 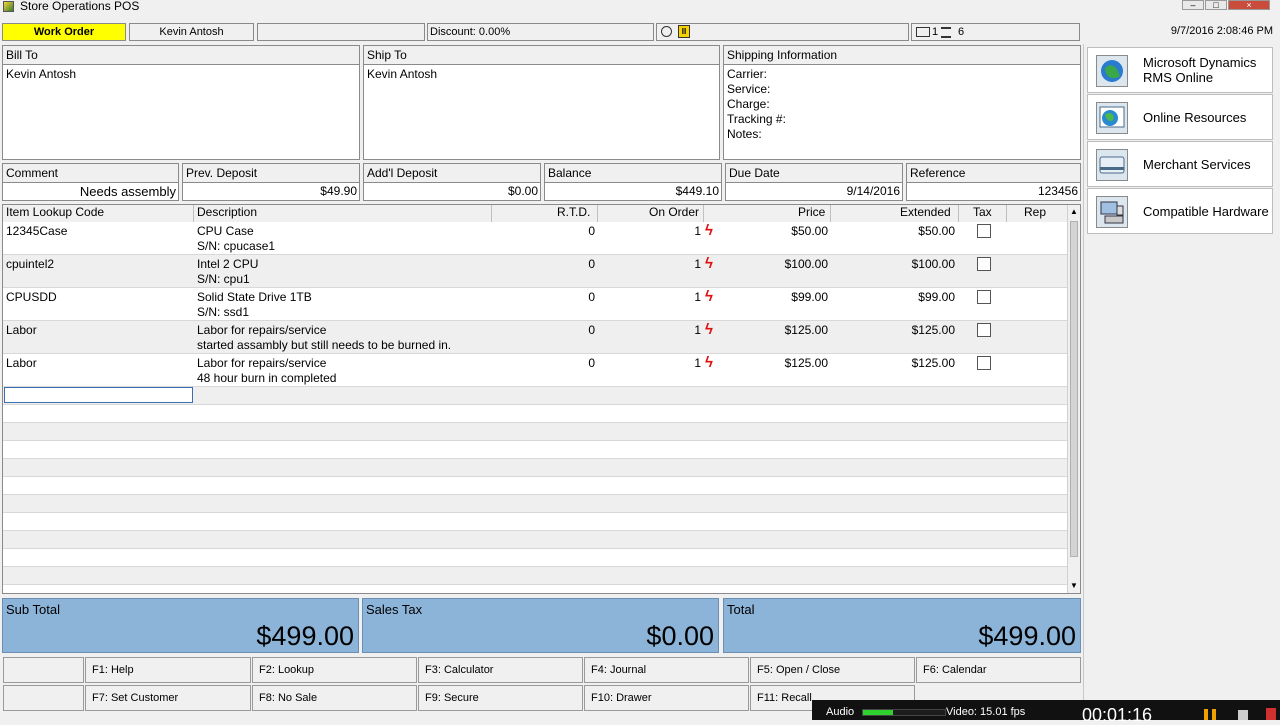 I want to click on item-description: Intel 2 CPU, so click(x=228, y=264).